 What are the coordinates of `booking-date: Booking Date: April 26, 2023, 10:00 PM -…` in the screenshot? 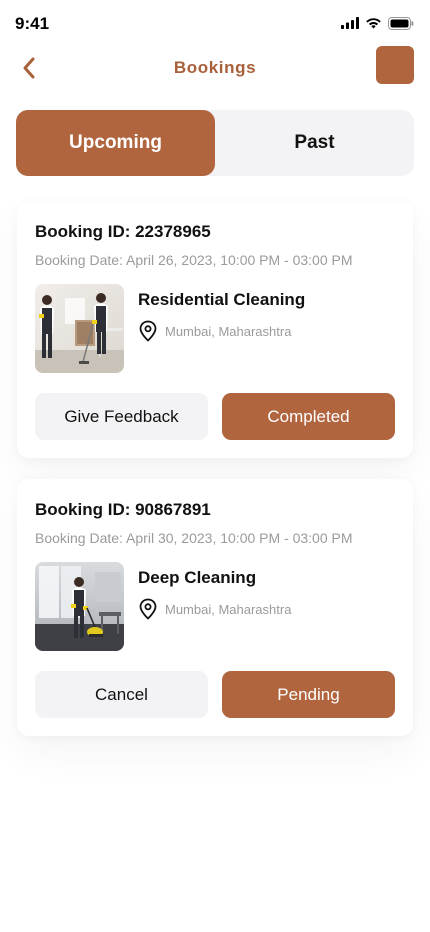 It's located at (194, 260).